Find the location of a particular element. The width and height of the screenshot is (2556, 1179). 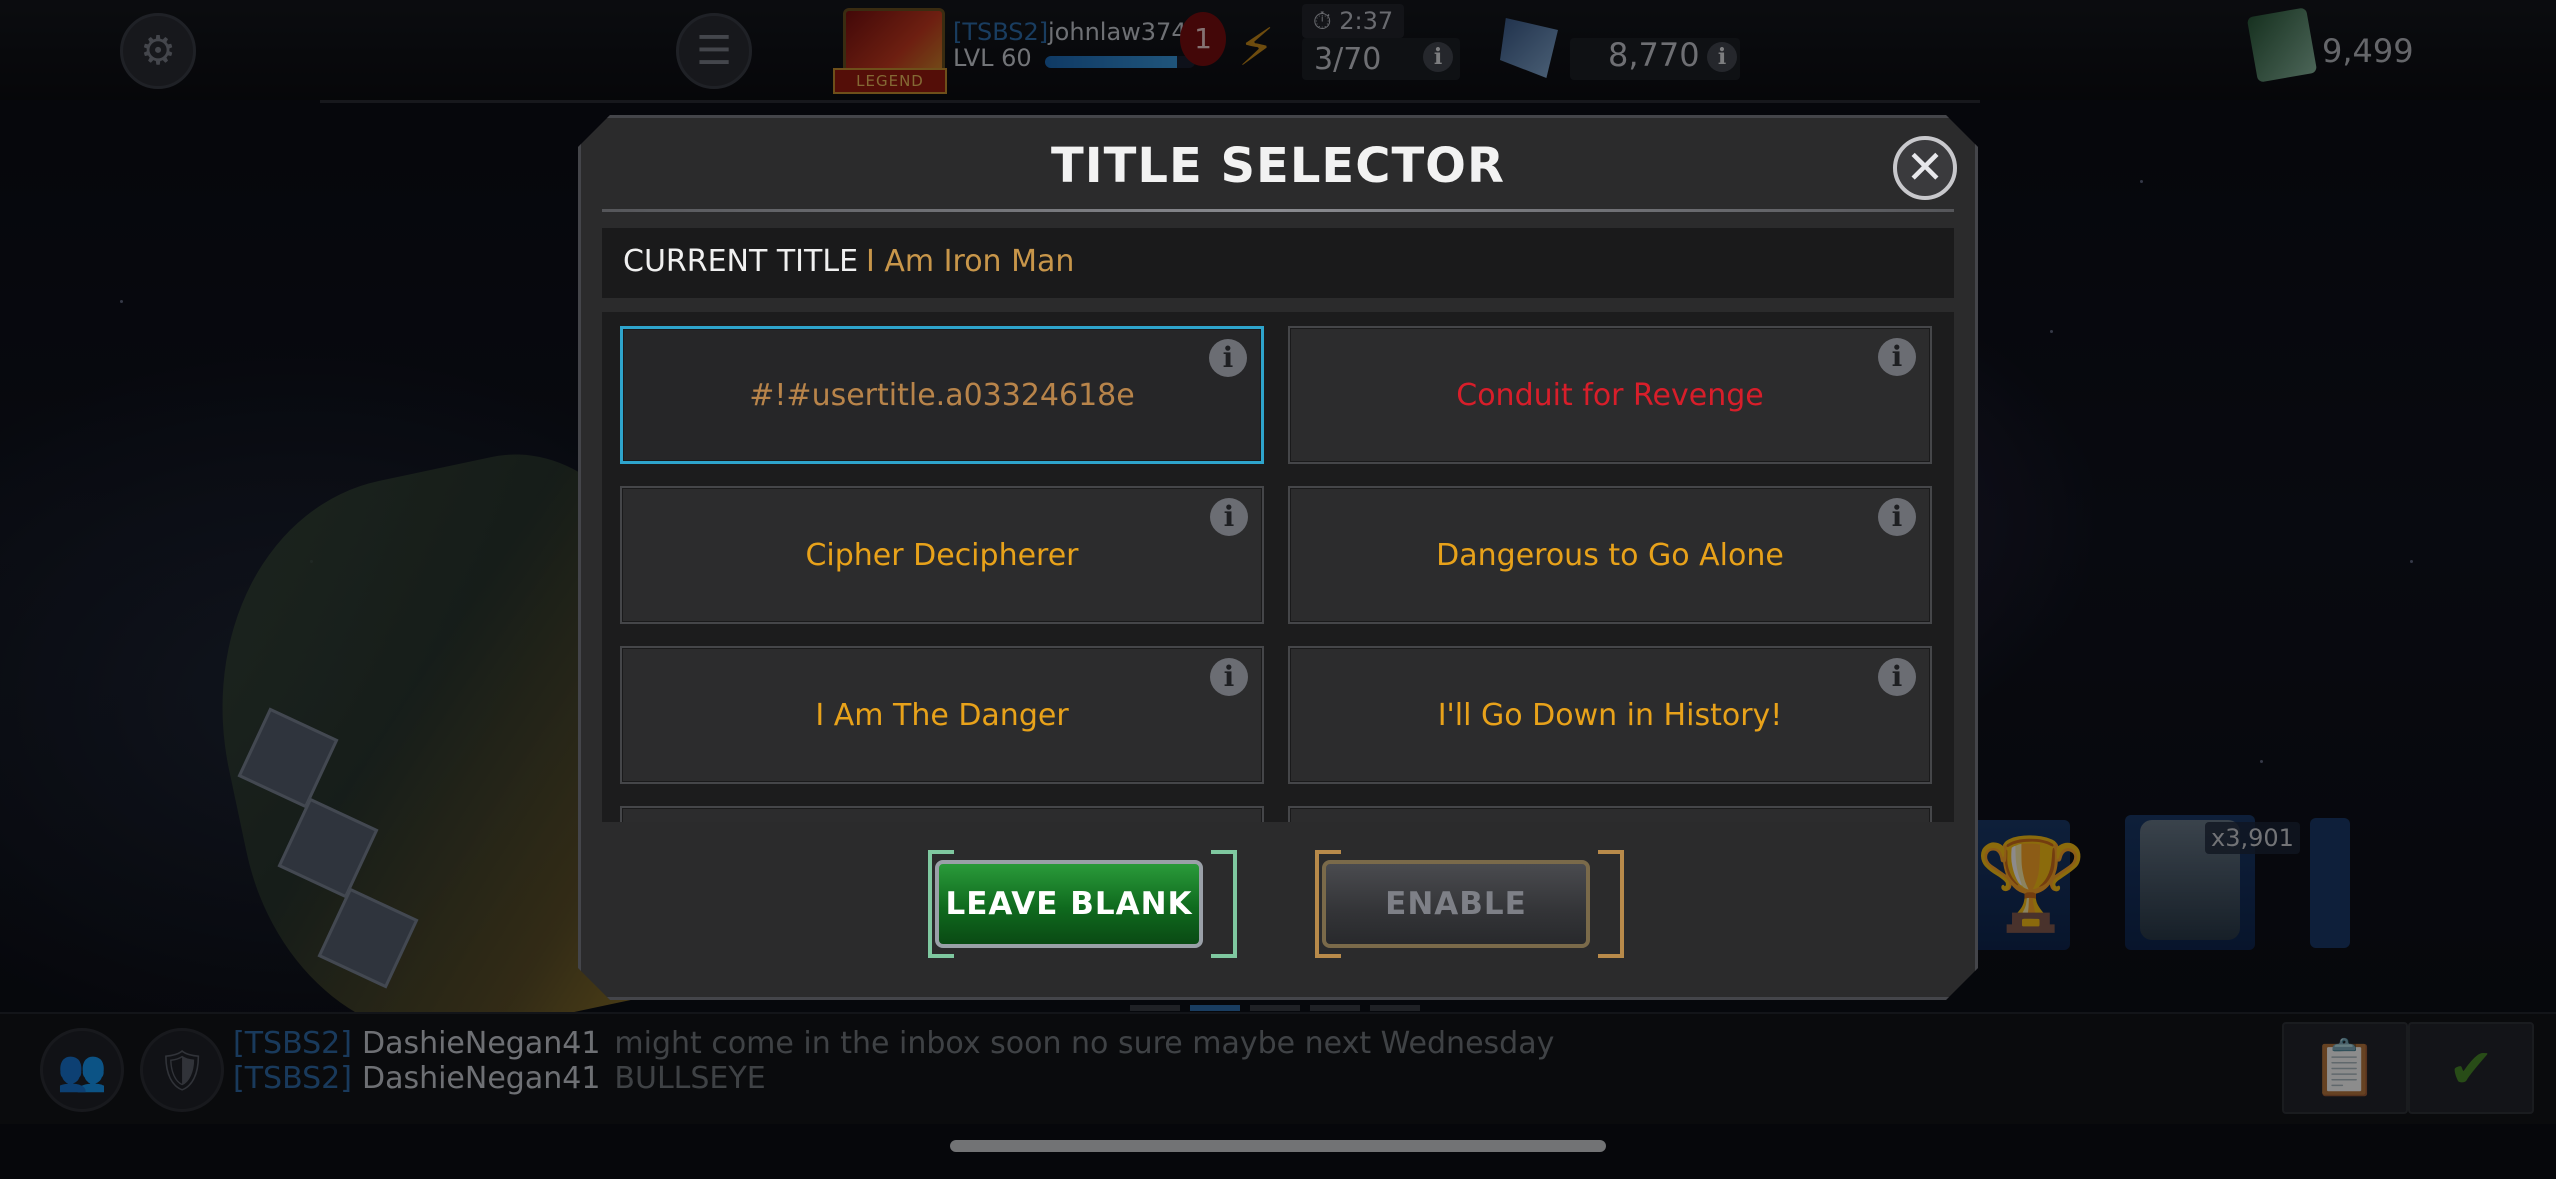

modal-title: TITLE SELECTOR is located at coordinates (1278, 166).